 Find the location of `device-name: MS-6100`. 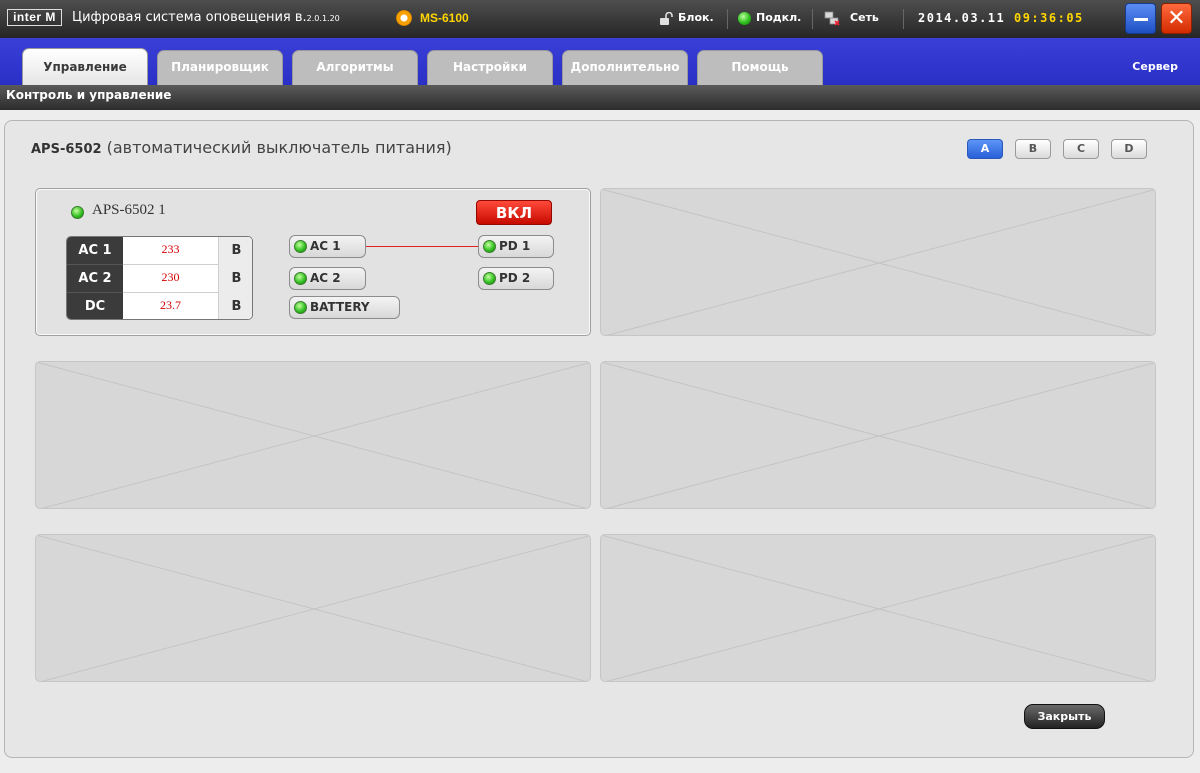

device-name: MS-6100 is located at coordinates (444, 18).